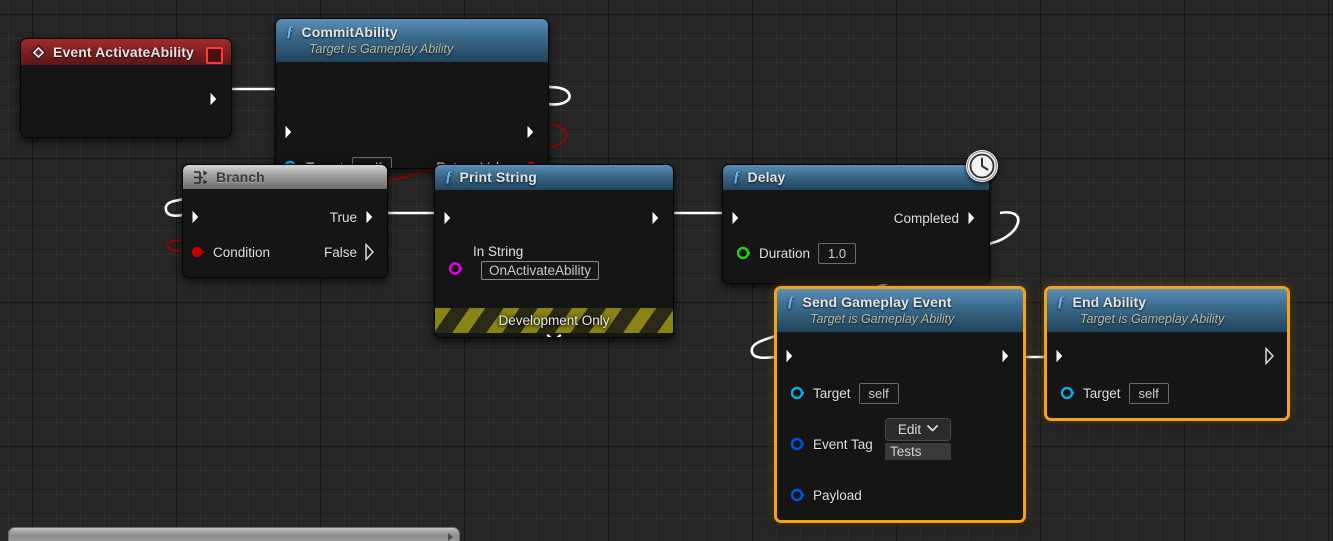  Describe the element at coordinates (1167, 375) in the screenshot. I see `node-body: Target self` at that location.